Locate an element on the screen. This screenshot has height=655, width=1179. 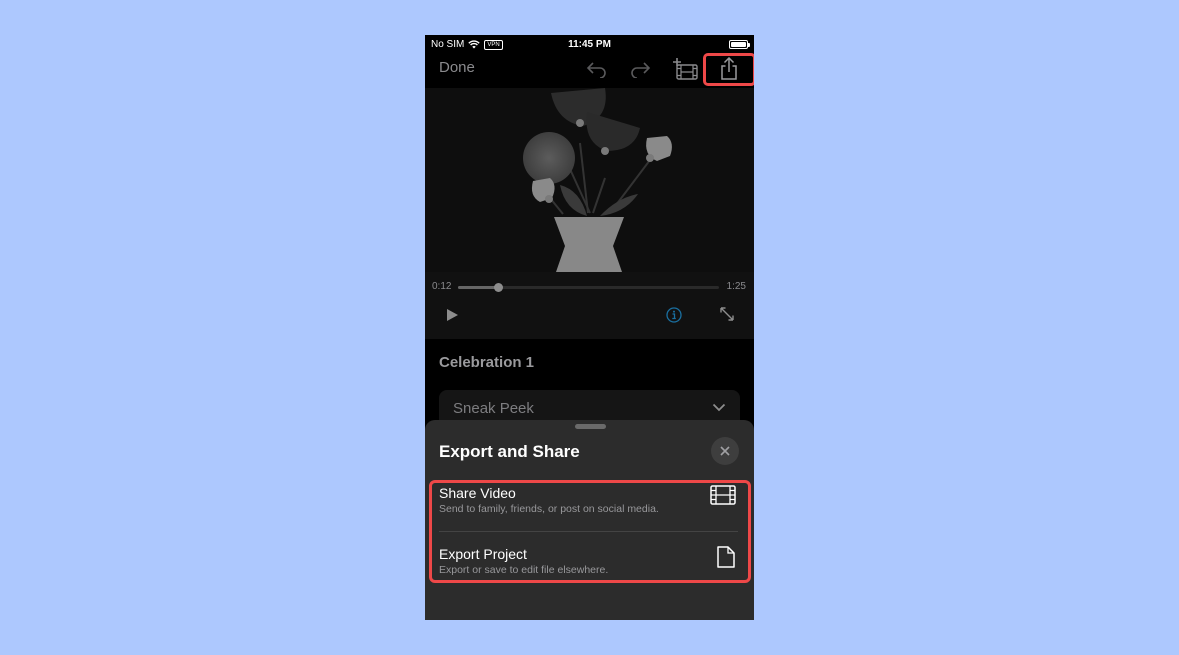
scrubber-knob is located at coordinates (499, 287).